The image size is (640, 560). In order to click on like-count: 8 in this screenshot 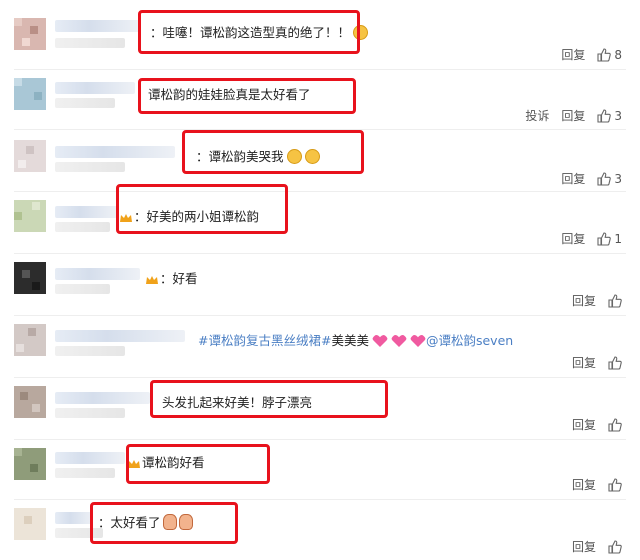, I will do `click(618, 54)`.